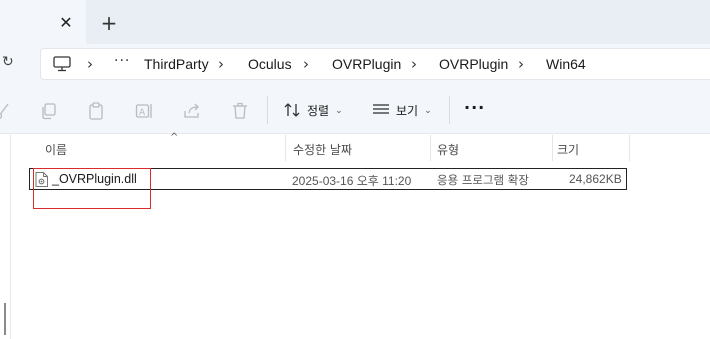 This screenshot has width=710, height=339. I want to click on this-pc-icon, so click(62, 64).